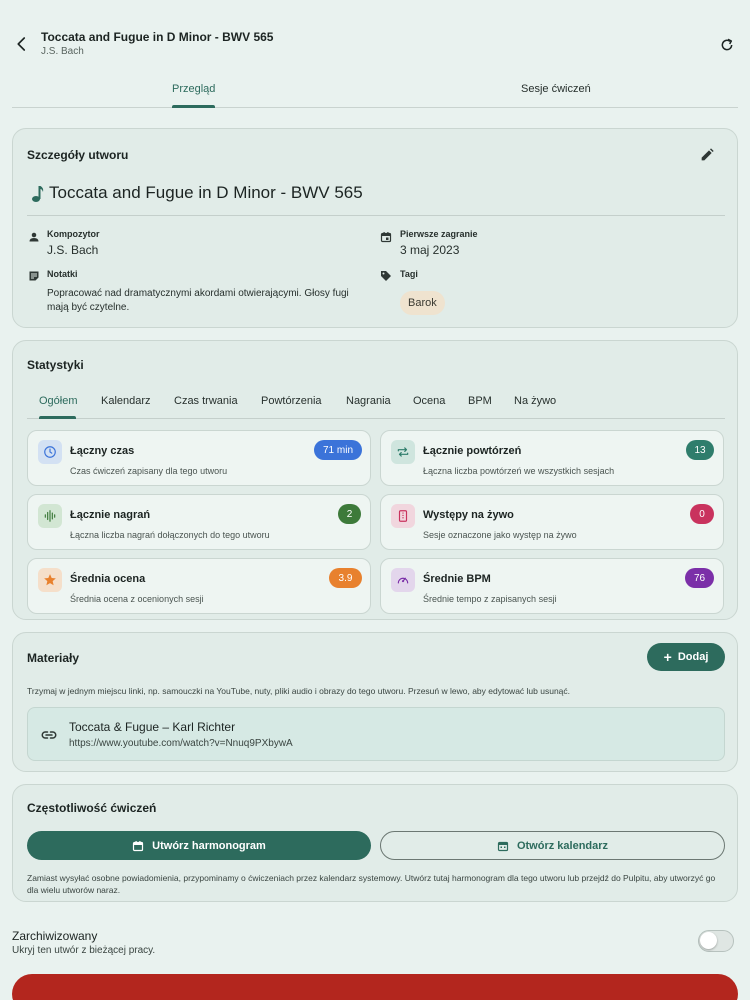 The image size is (750, 1000). Describe the element at coordinates (699, 578) in the screenshot. I see `stat-badge: 76` at that location.